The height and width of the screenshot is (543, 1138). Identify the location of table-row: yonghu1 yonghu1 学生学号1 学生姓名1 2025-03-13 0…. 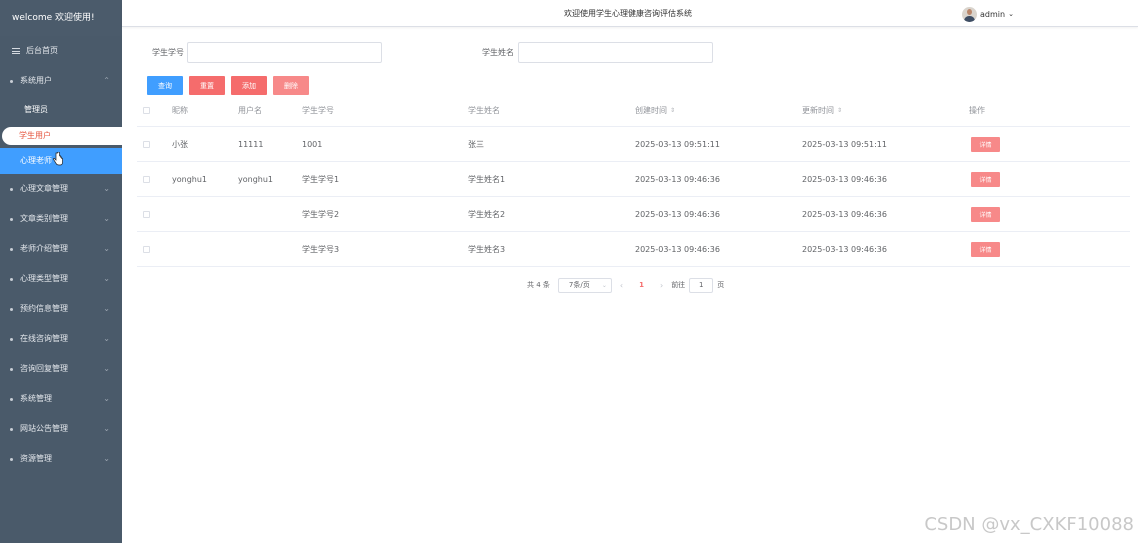
(633, 179).